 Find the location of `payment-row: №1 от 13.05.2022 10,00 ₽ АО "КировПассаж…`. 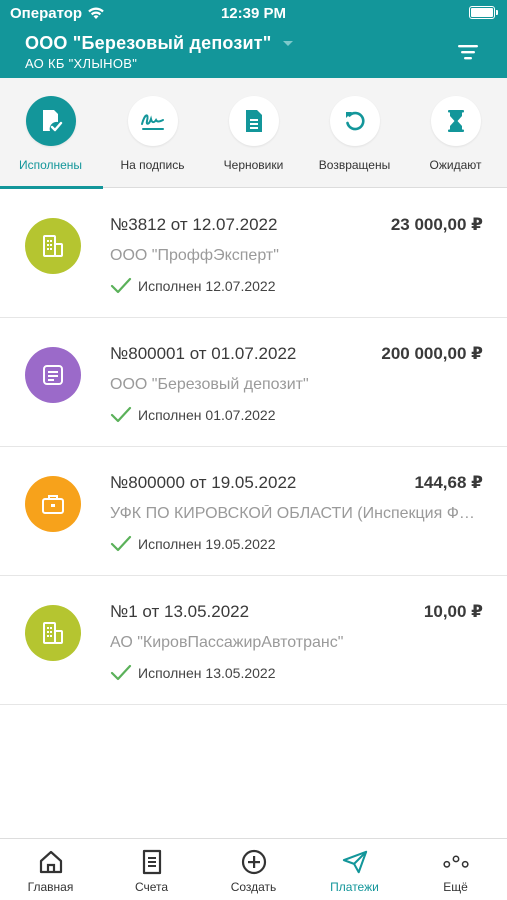

payment-row: №1 от 13.05.2022 10,00 ₽ АО "КировПассаж… is located at coordinates (253, 640).